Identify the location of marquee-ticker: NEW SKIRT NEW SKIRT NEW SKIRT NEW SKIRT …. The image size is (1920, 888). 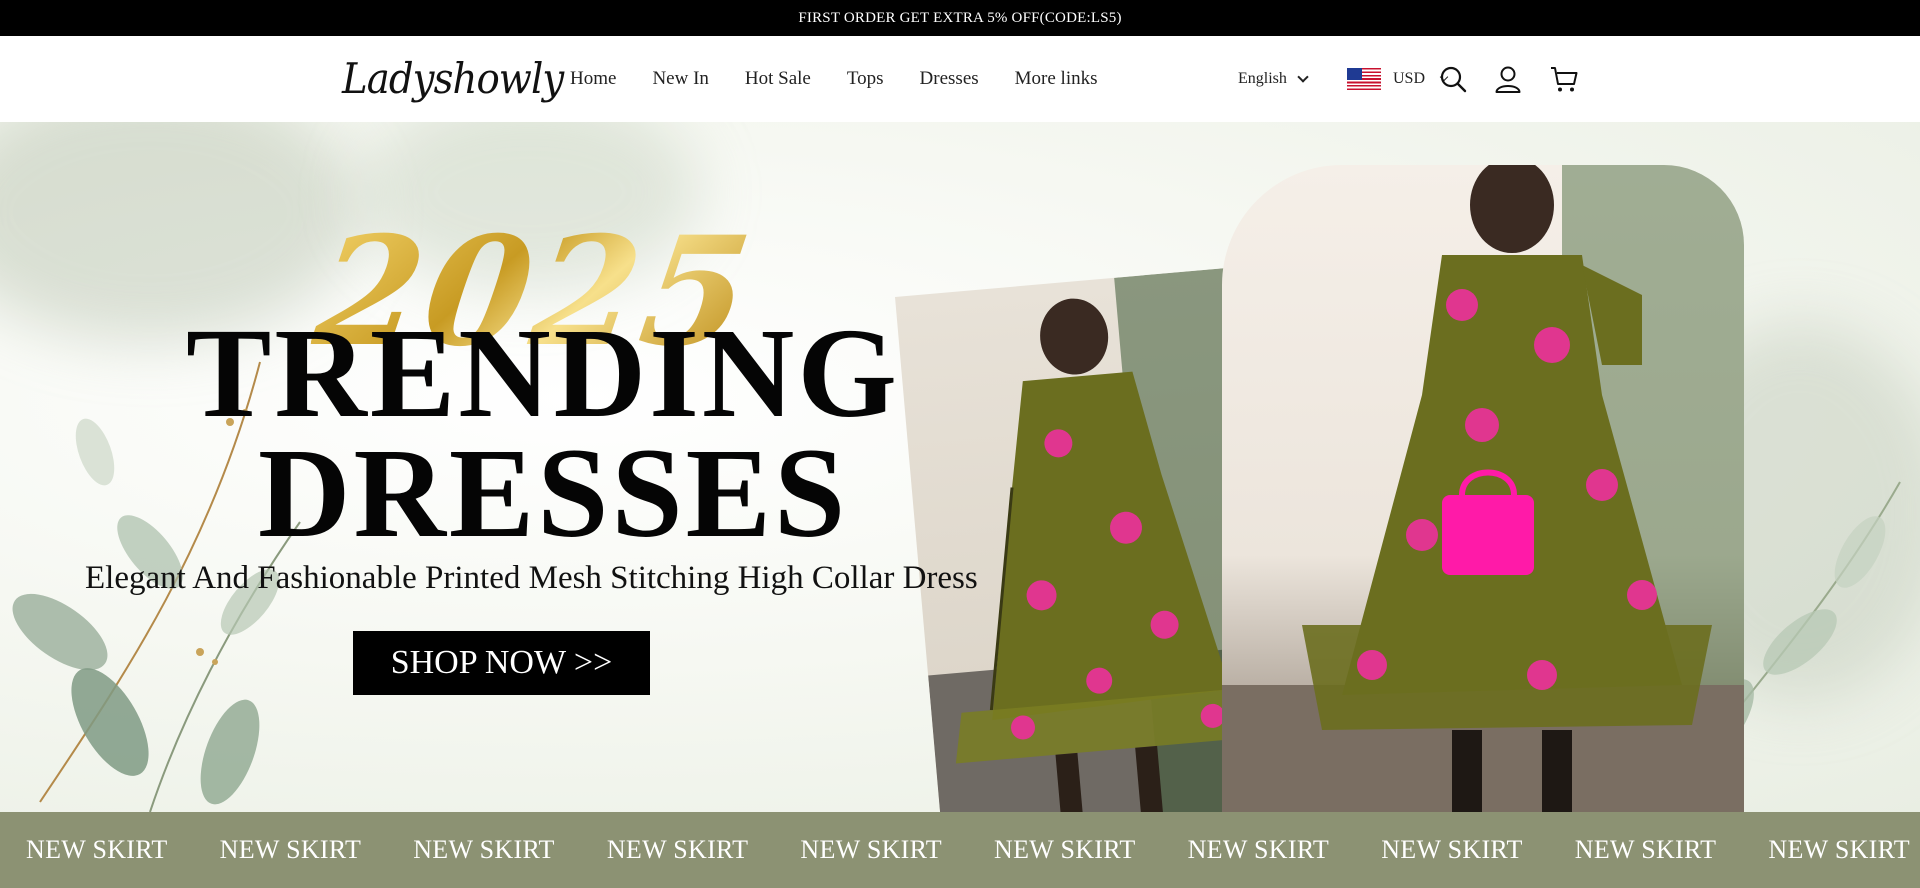
(960, 850).